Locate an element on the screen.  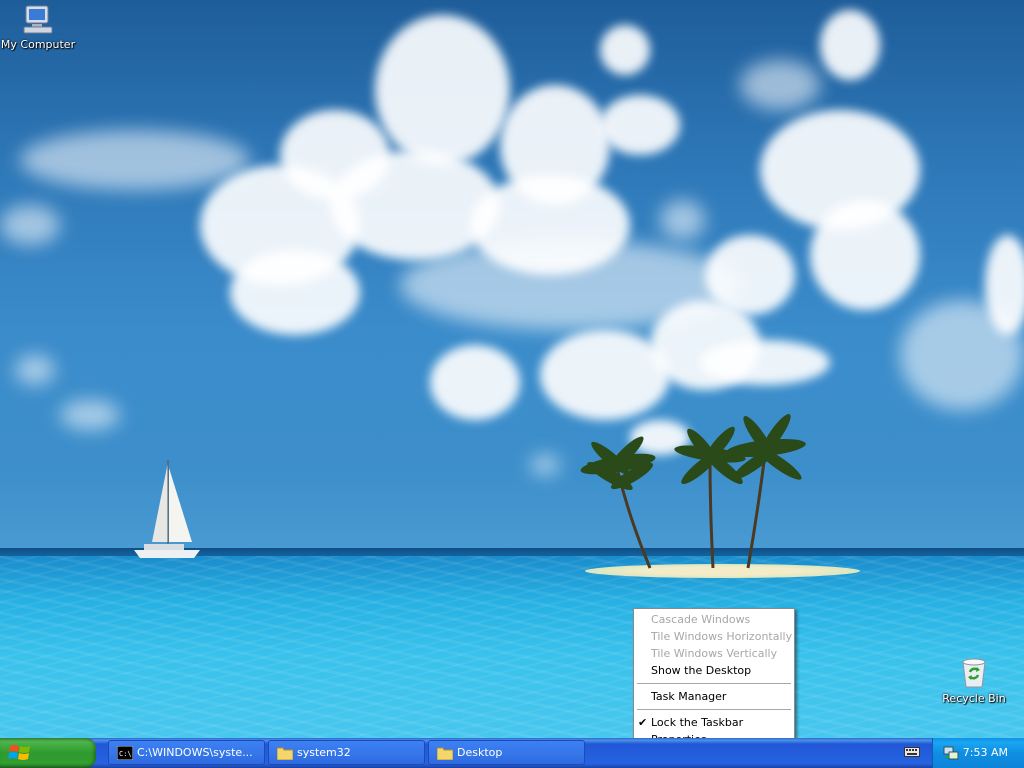
clock: 7:53 AM is located at coordinates (985, 753).